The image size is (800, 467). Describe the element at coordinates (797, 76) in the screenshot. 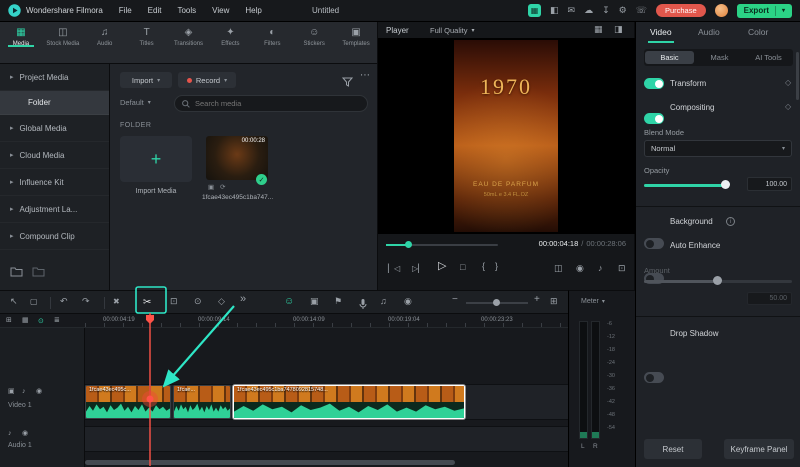

I see `panel-scrollbar` at that location.